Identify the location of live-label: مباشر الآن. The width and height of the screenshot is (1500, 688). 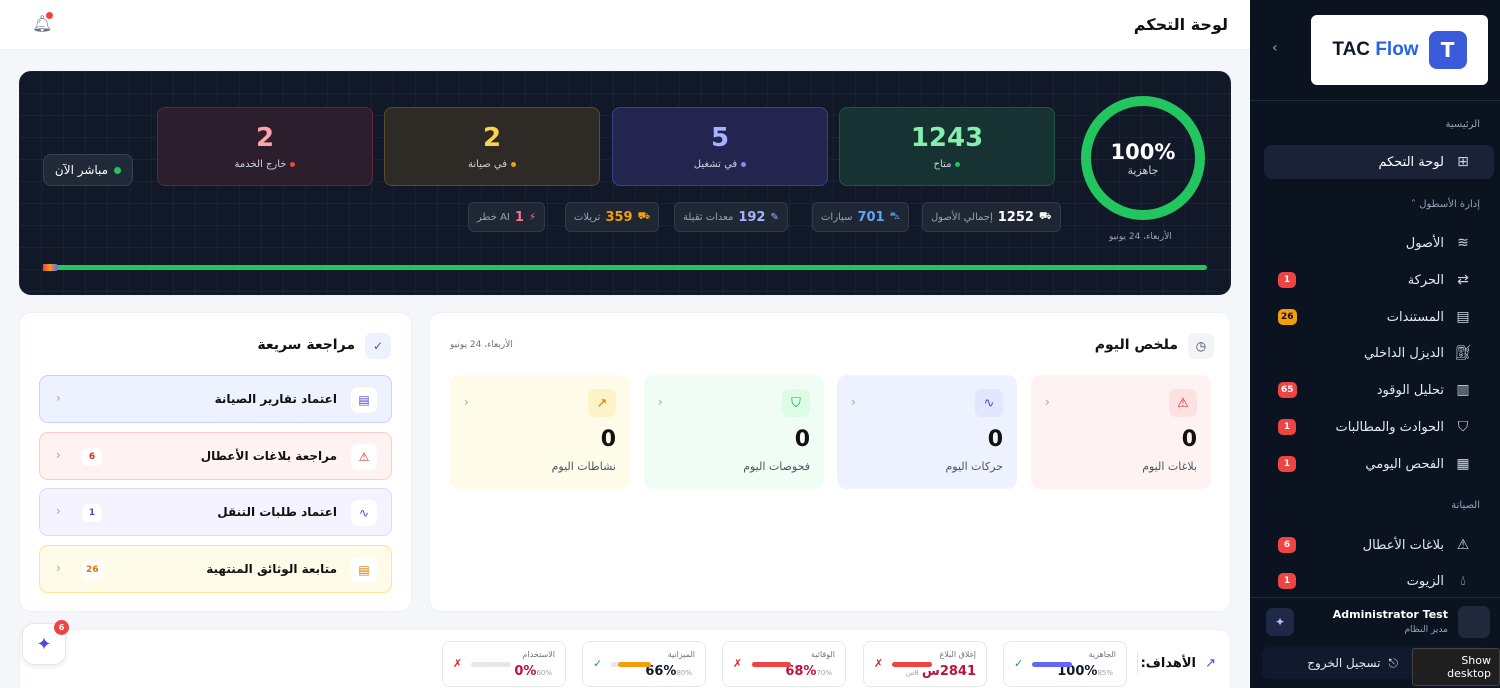
(81, 170).